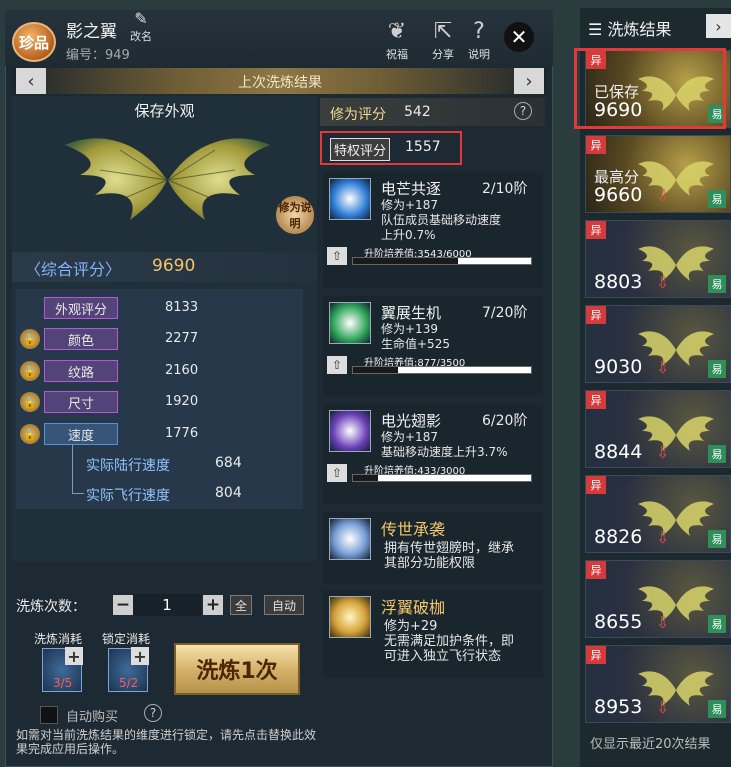 This screenshot has width=731, height=767. What do you see at coordinates (423, 147) in the screenshot?
I see `privilege-rating-value: 1557` at bounding box center [423, 147].